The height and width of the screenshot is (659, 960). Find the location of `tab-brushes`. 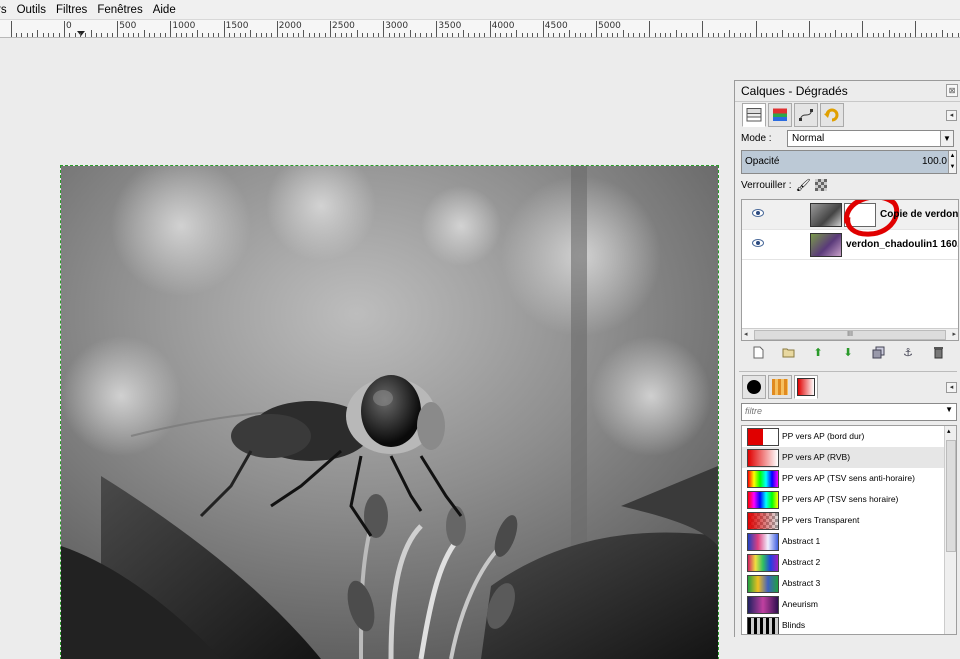

tab-brushes is located at coordinates (754, 387).